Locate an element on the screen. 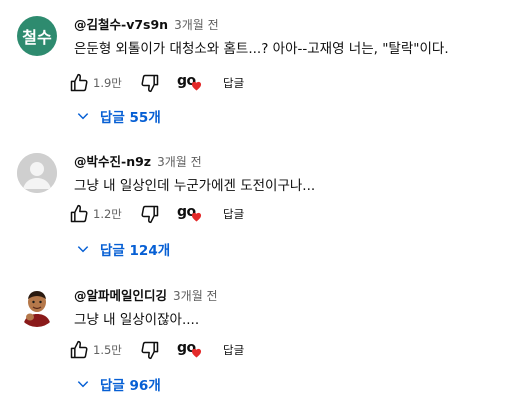 This screenshot has height=417, width=528. comment-actions: 1.2만 go 답글 is located at coordinates (156, 214).